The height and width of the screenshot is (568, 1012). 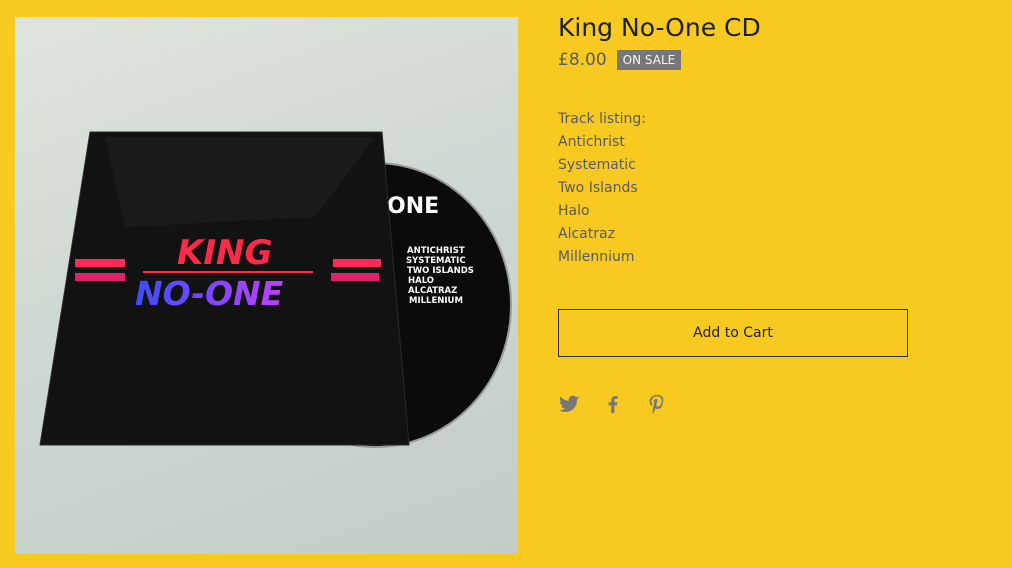 I want to click on cover-logo-king: KING, so click(x=224, y=253).